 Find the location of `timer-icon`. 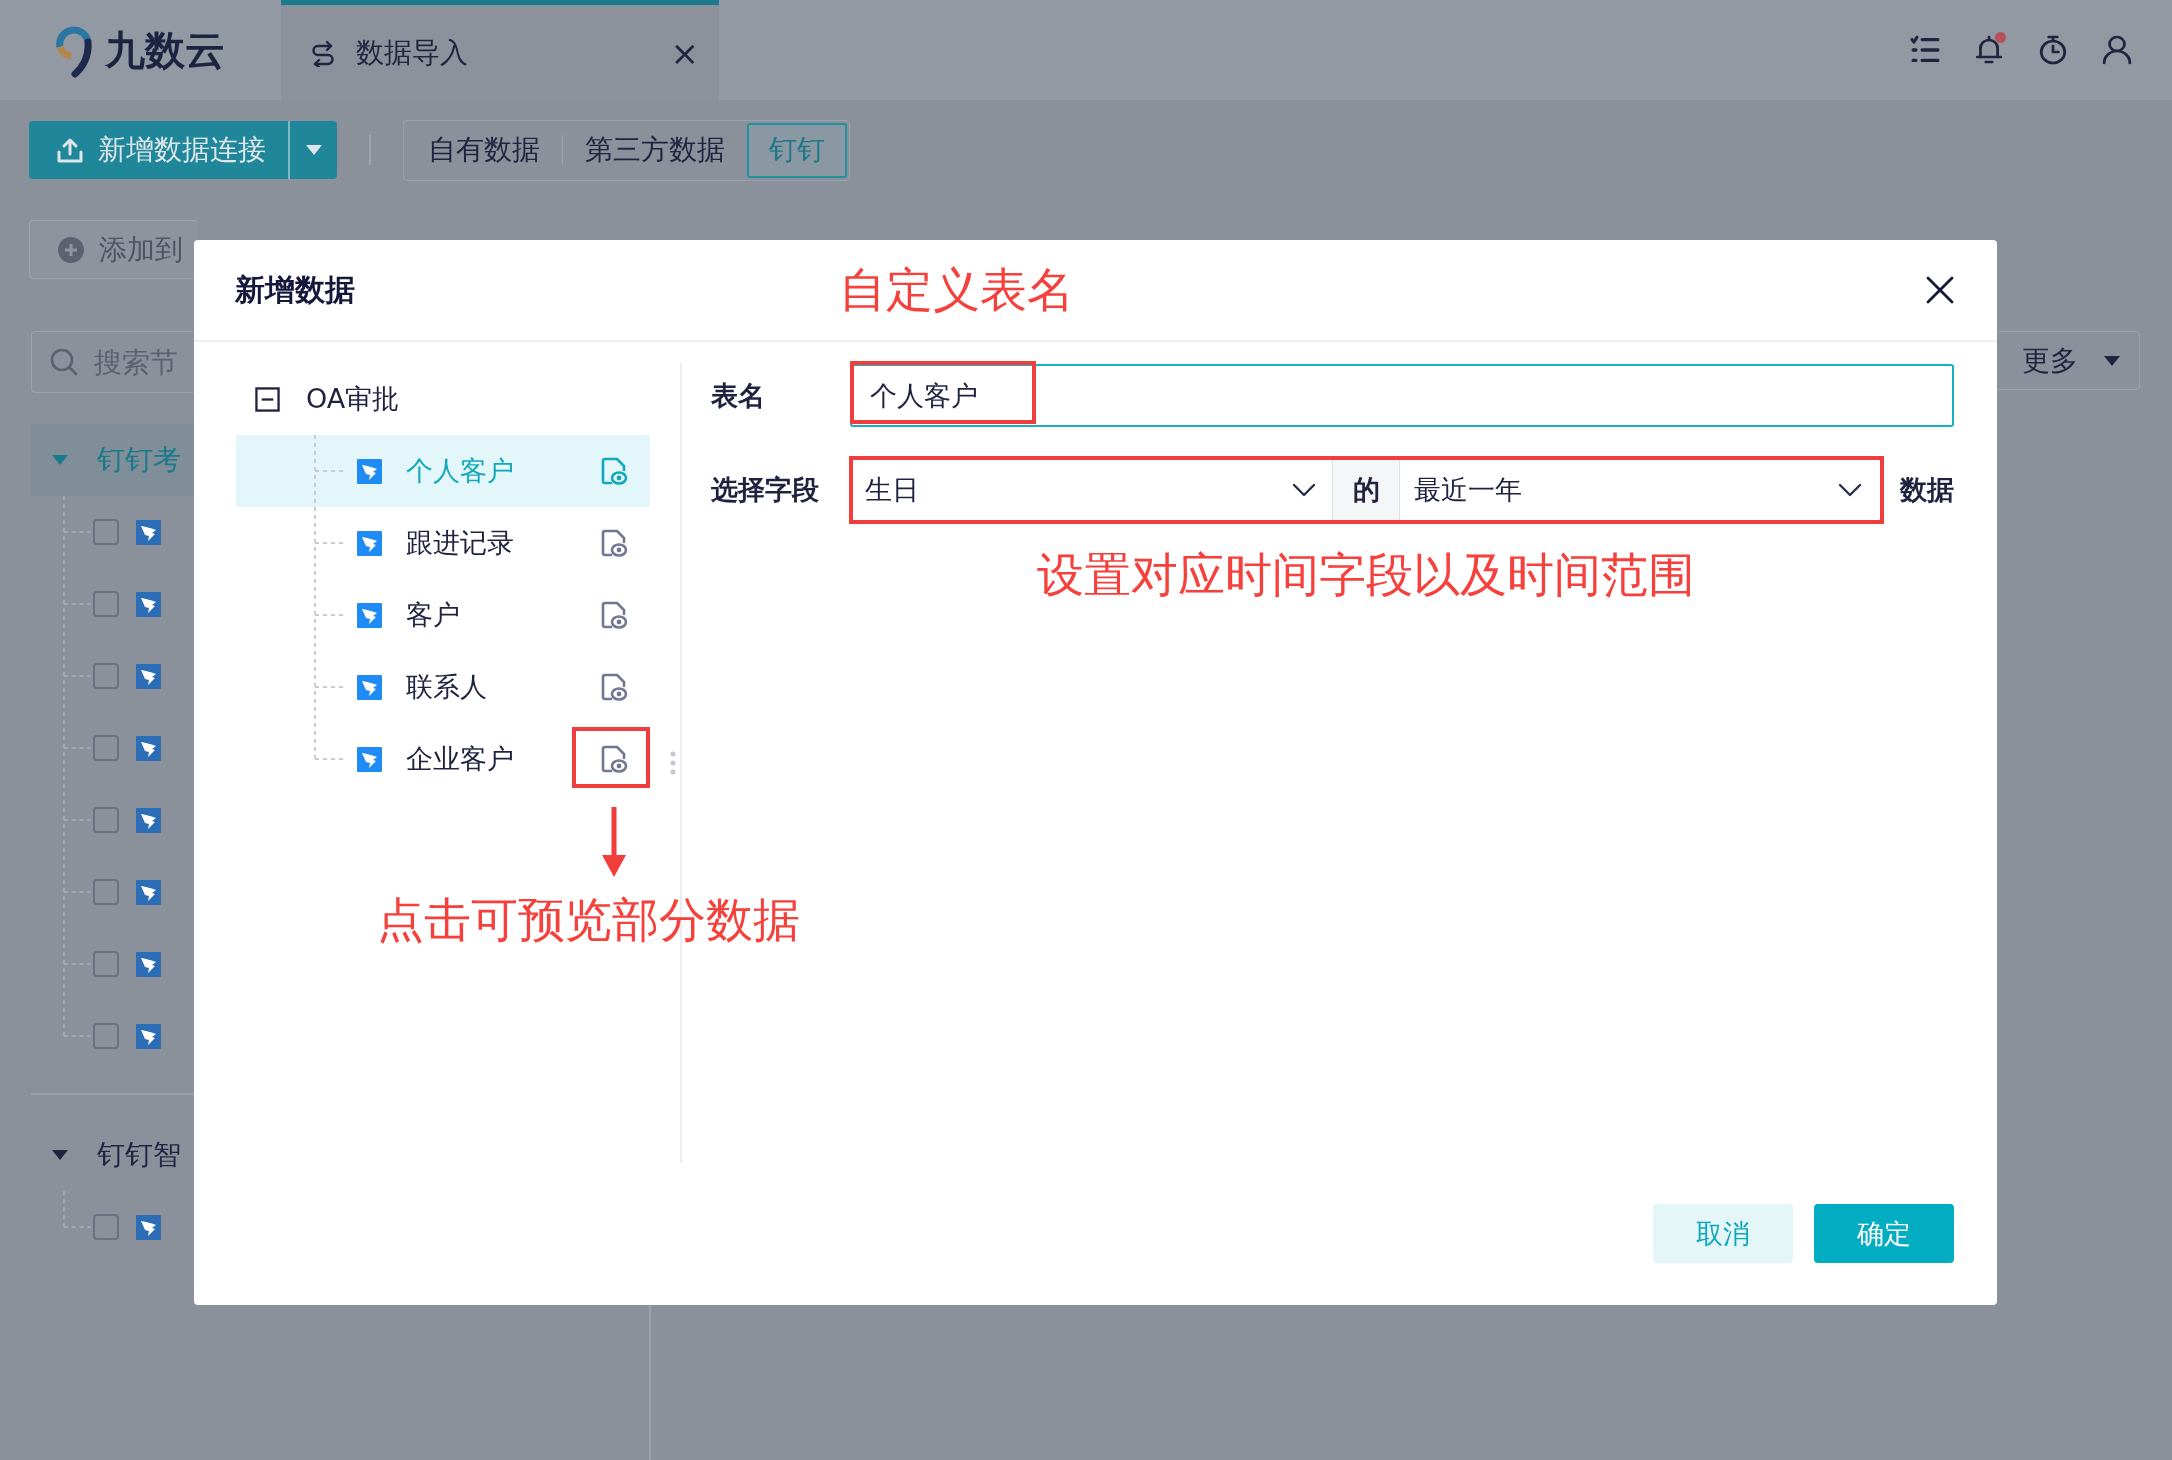

timer-icon is located at coordinates (2053, 50).